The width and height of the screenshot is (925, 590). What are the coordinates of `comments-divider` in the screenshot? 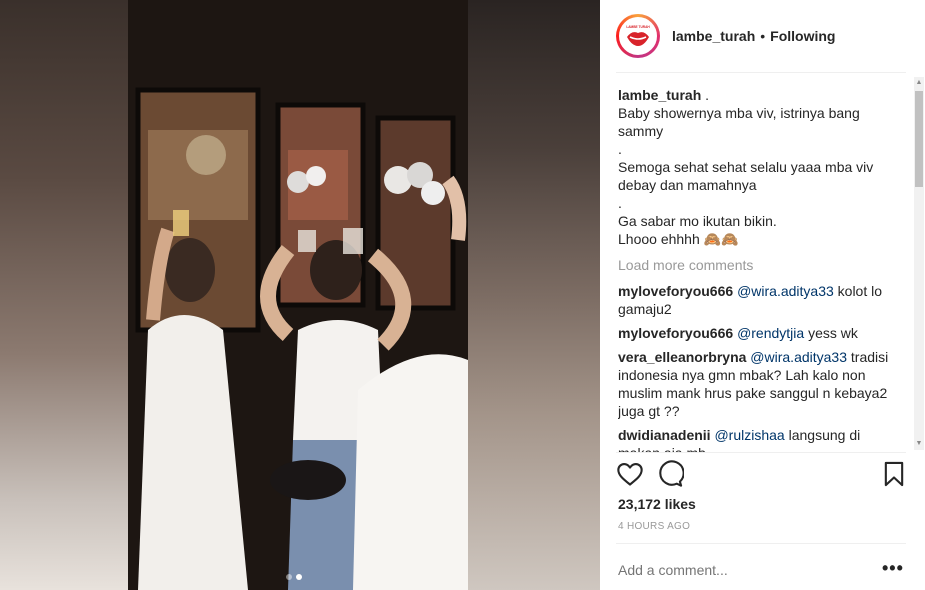 It's located at (761, 452).